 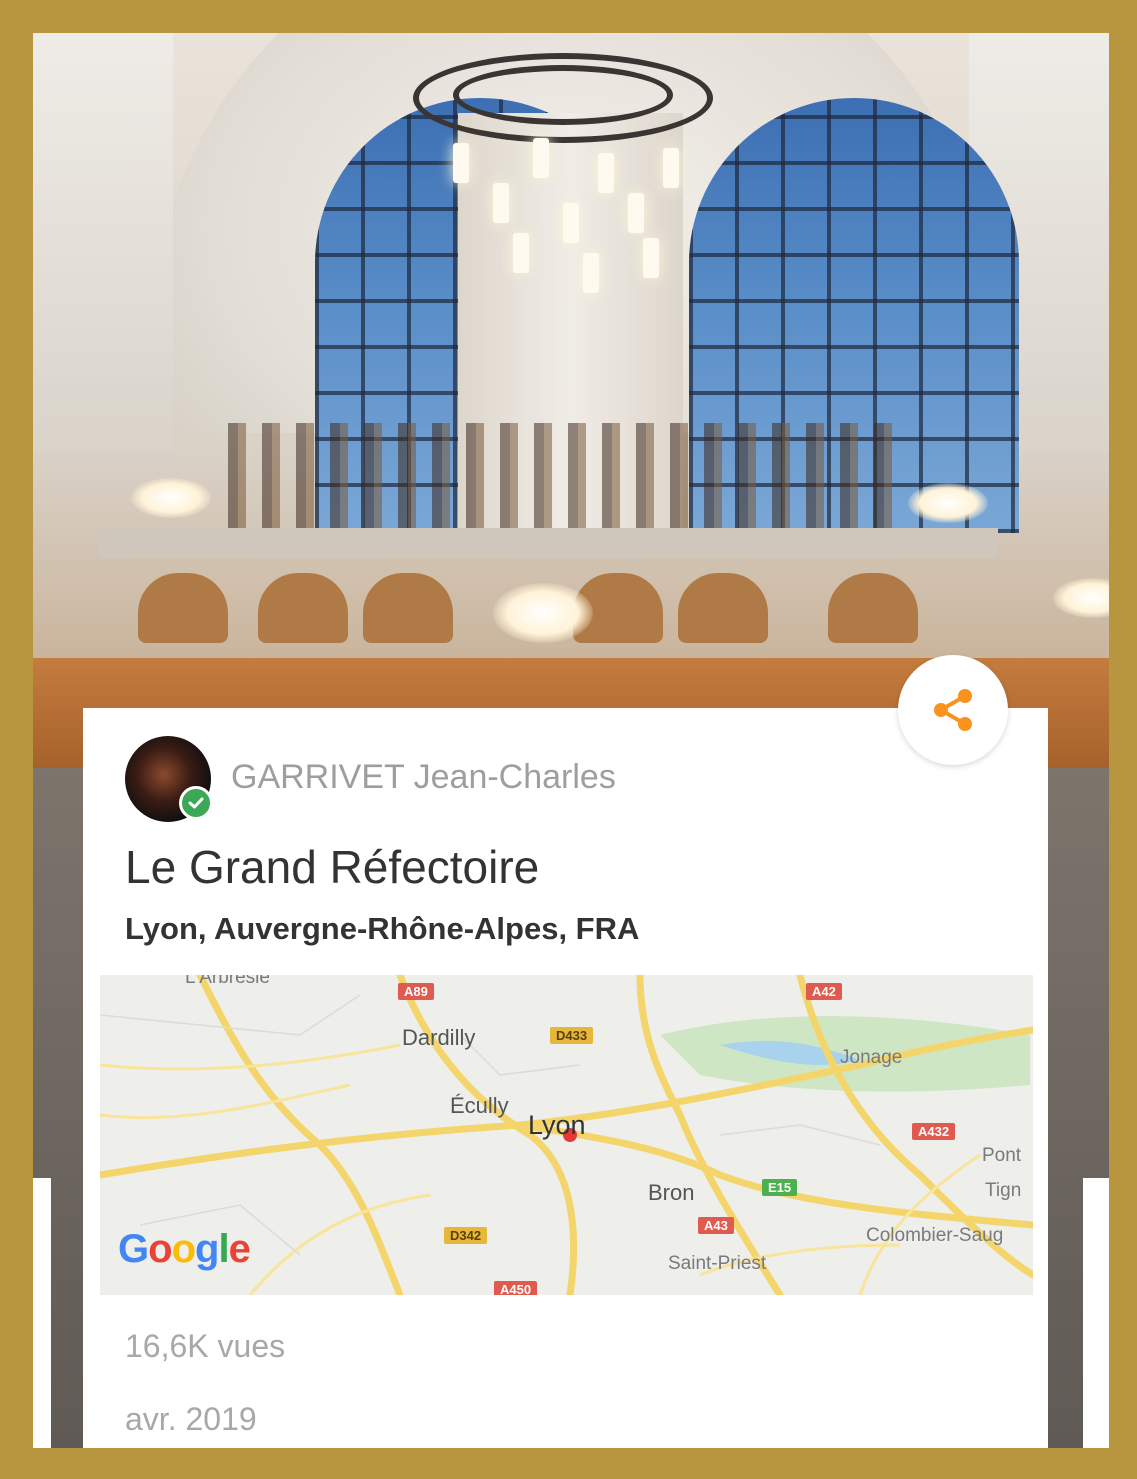 I want to click on author-name: GARRIVET Jean-Charles, so click(x=423, y=777).